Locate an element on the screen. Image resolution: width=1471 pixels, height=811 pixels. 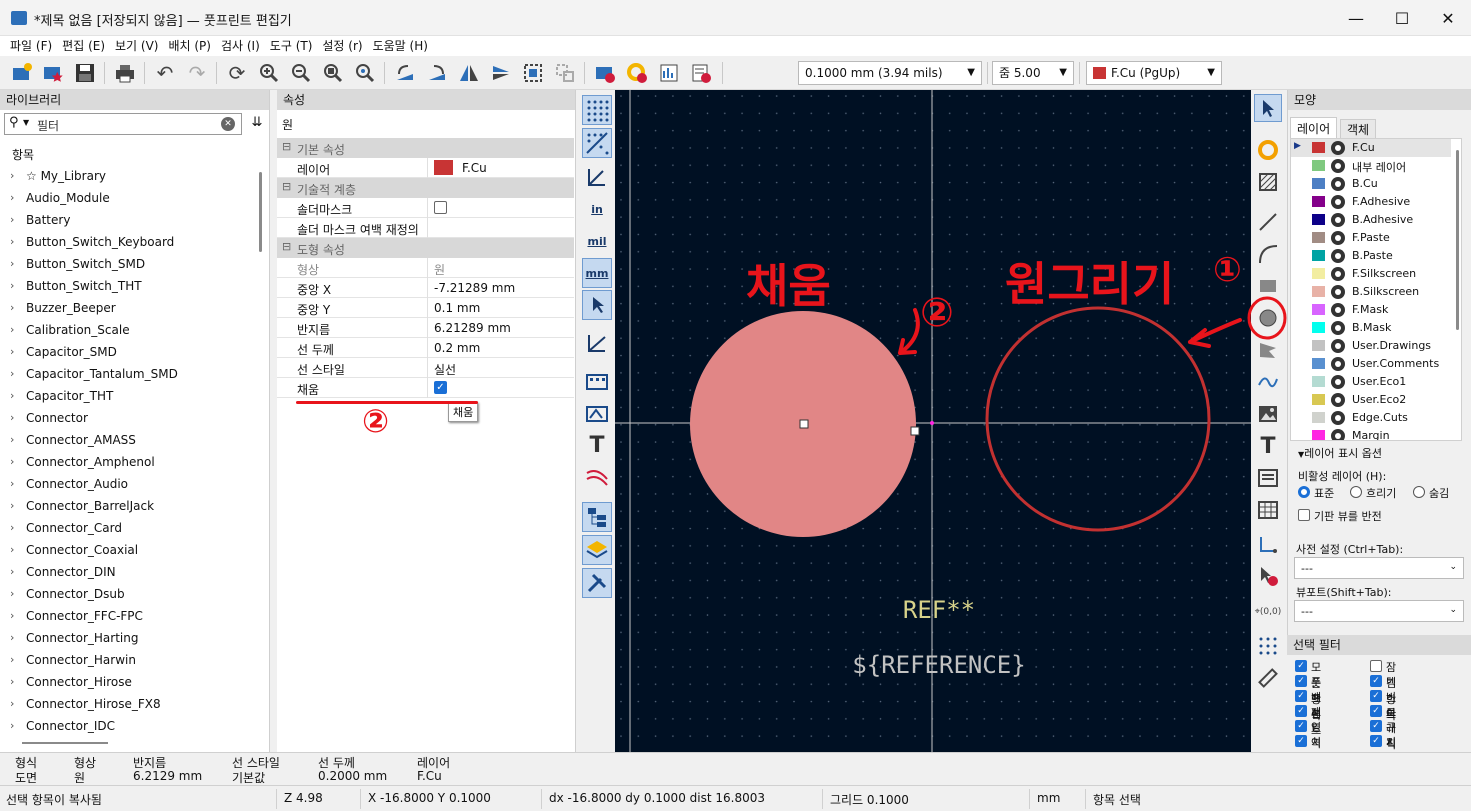
layer-row: F.Silkscreen is located at coordinates (1371, 274).